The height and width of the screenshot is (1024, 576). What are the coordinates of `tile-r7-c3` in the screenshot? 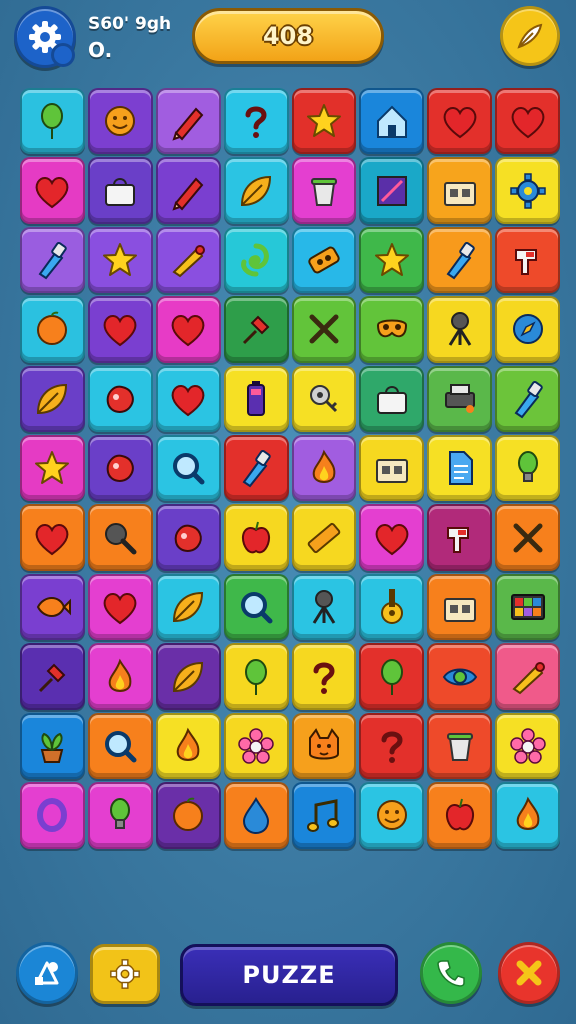 It's located at (188, 537).